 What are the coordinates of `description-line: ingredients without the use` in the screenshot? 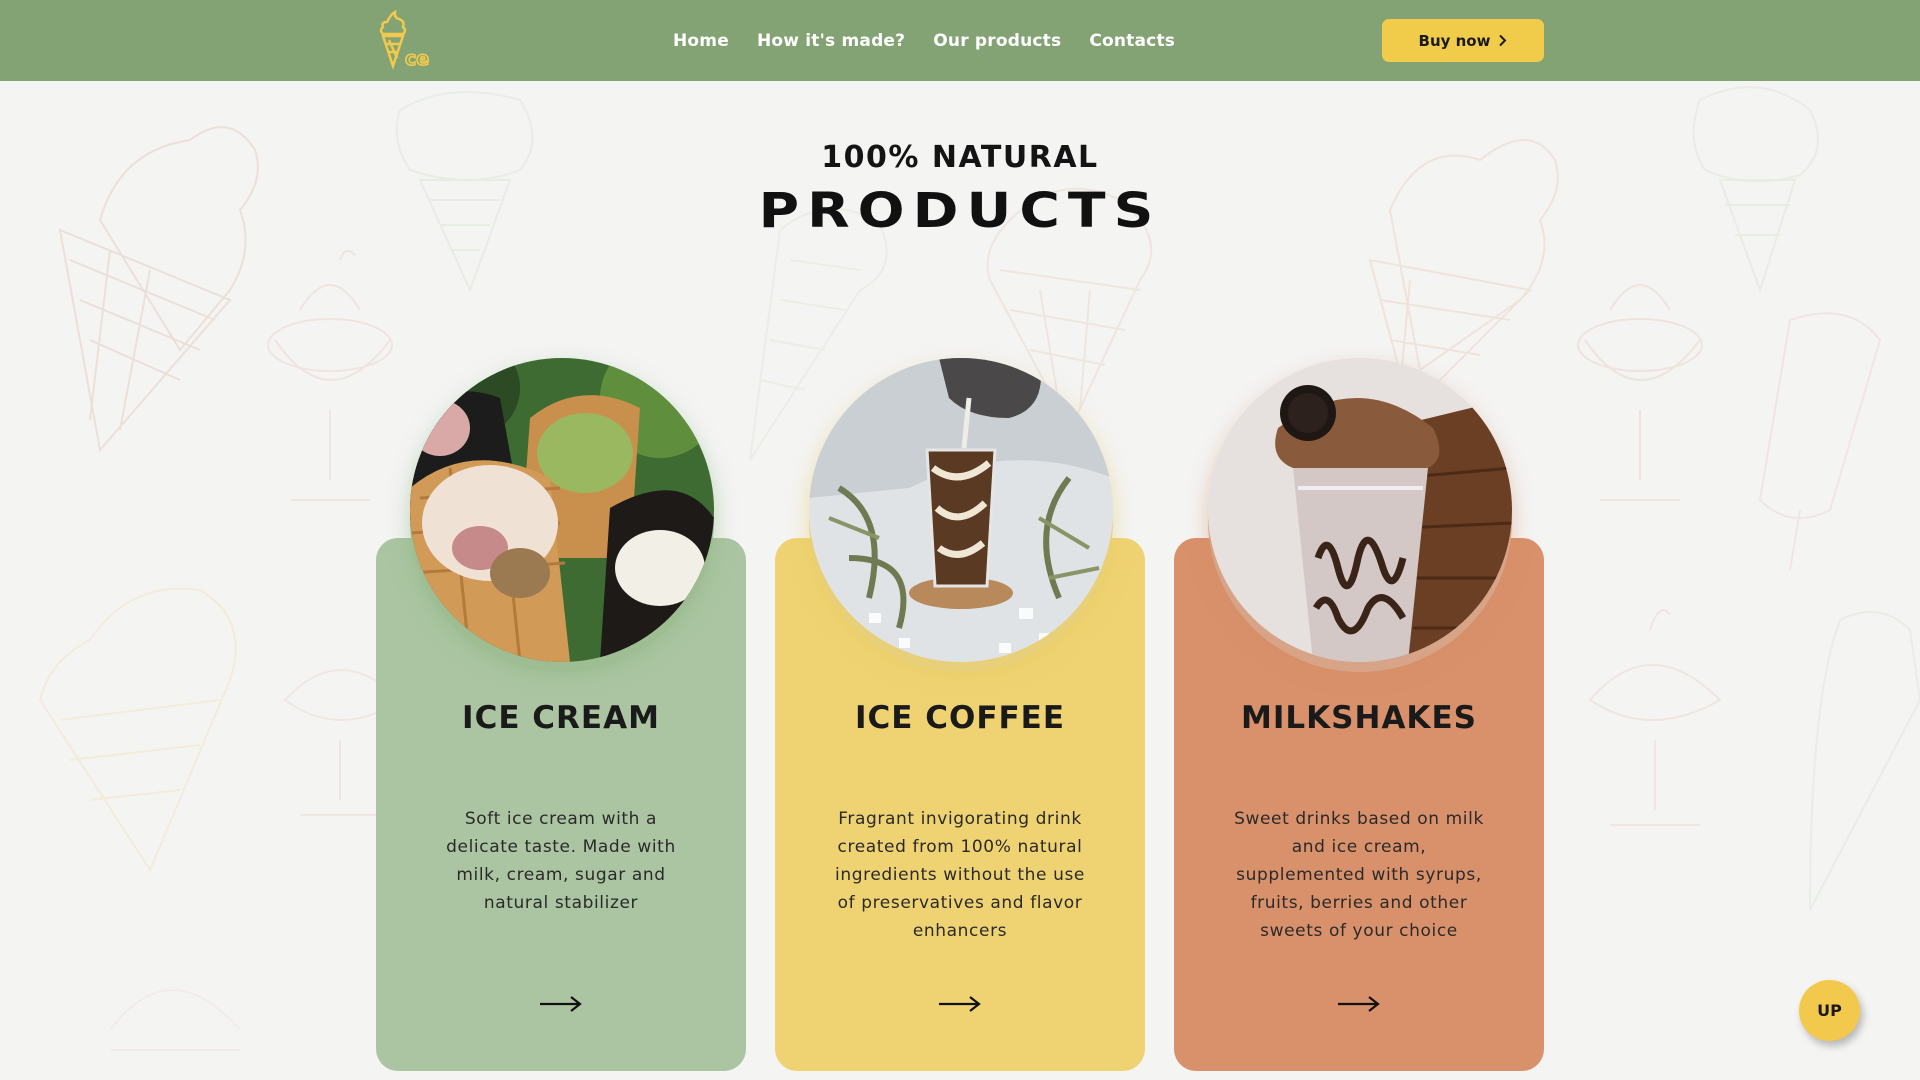 It's located at (960, 875).